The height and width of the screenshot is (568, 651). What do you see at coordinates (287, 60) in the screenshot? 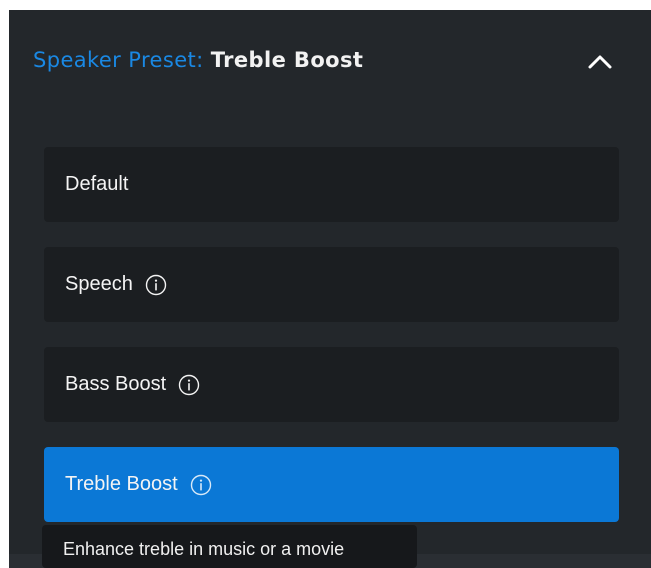
I see `preset-title-value: Treble Boost` at bounding box center [287, 60].